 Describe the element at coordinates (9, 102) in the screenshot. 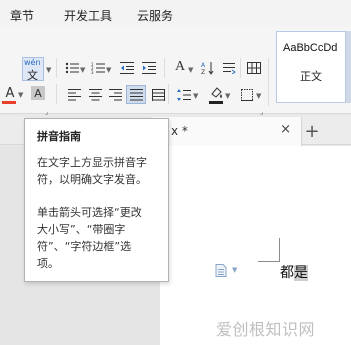

I see `font-color-bar` at that location.